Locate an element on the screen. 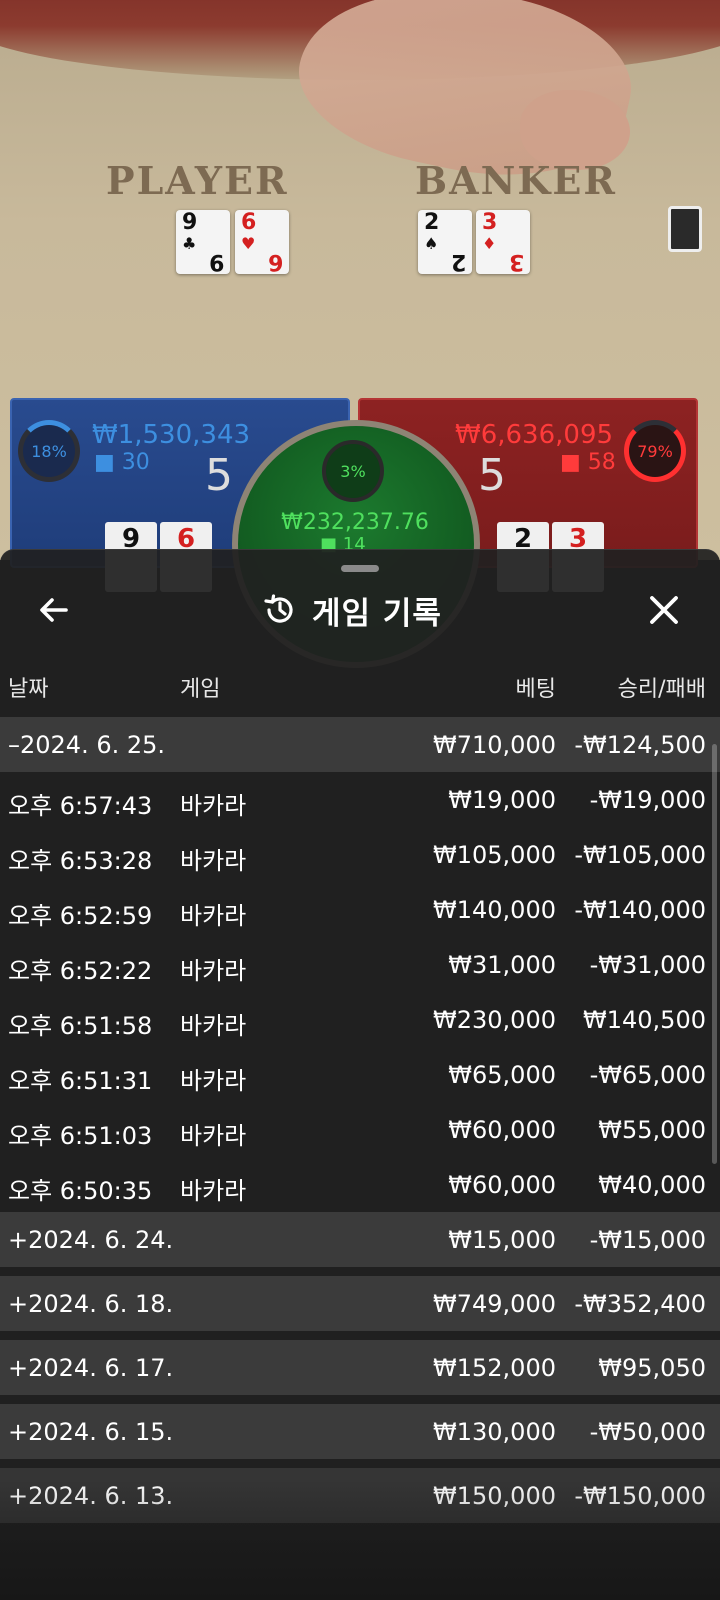  date-group-row: +2024. 6. 13. ₩150,000 -₩150,000 is located at coordinates (360, 1495).